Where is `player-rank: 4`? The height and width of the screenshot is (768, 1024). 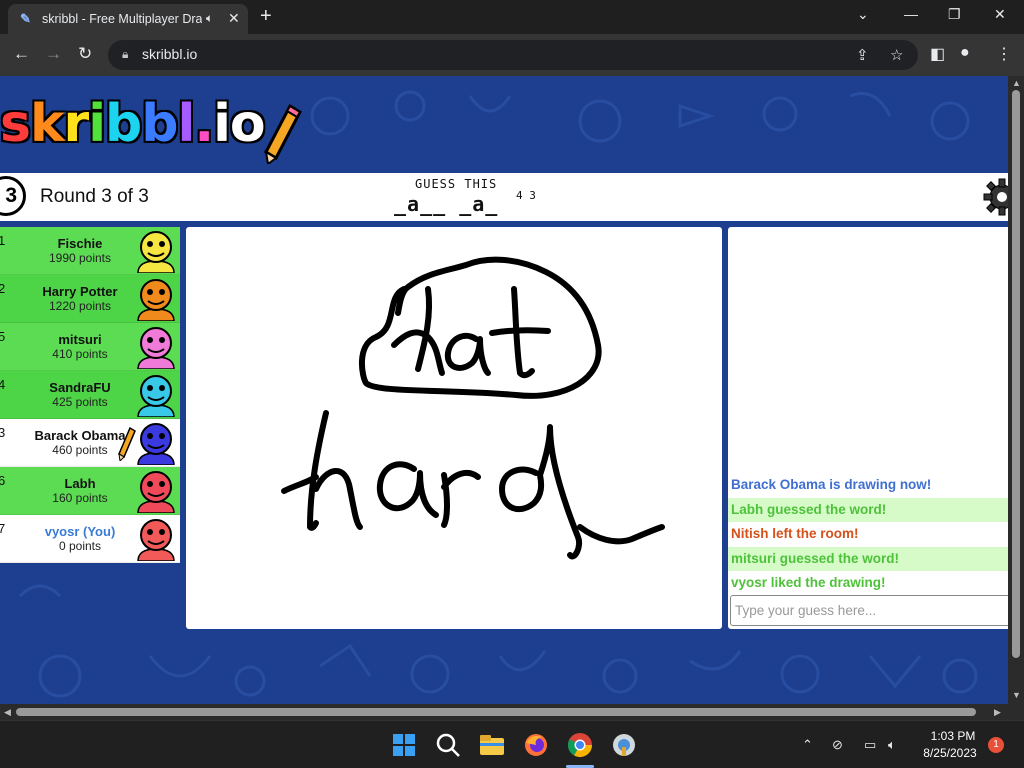
player-rank: 4 is located at coordinates (3, 384).